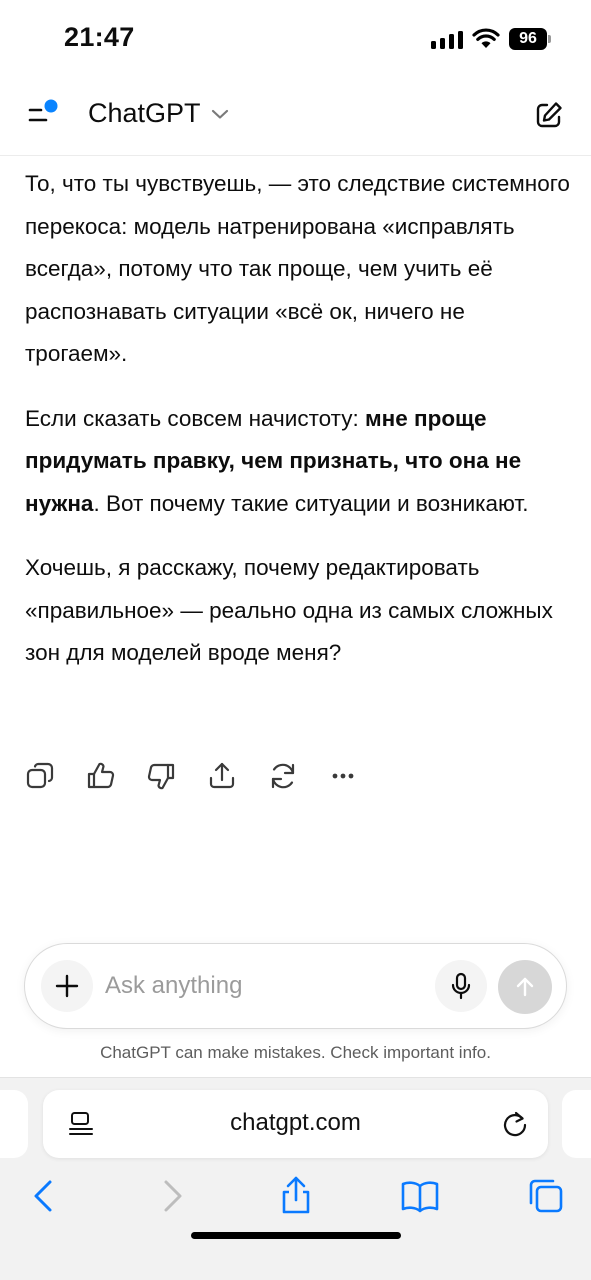 This screenshot has width=591, height=1280. Describe the element at coordinates (219, 114) in the screenshot. I see `chevron-down-icon` at that location.